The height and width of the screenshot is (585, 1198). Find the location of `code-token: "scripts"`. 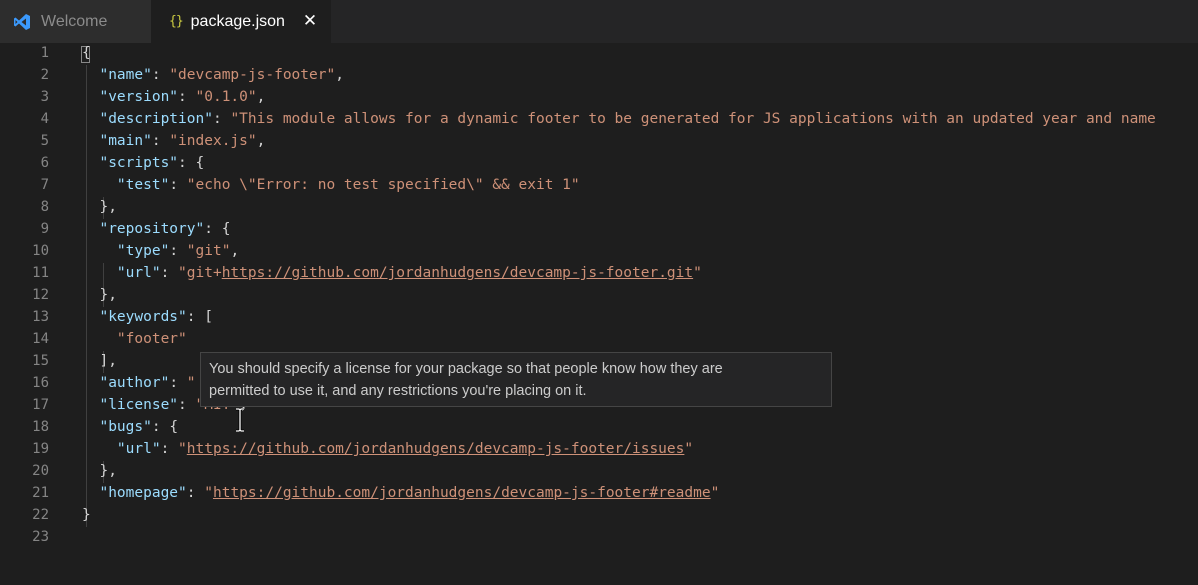

code-token: "scripts" is located at coordinates (139, 163).